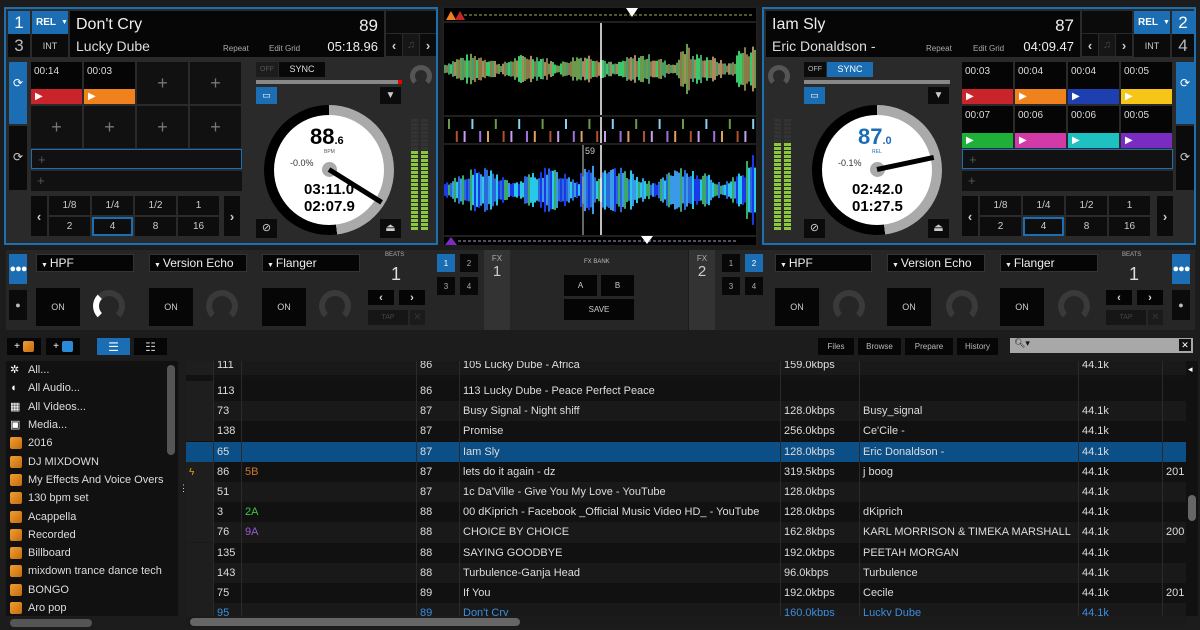 The image size is (1200, 630). What do you see at coordinates (877, 170) in the screenshot?
I see `jog-wheel: 87.0 REL -0.1% 02:42.0 01:27.5` at bounding box center [877, 170].